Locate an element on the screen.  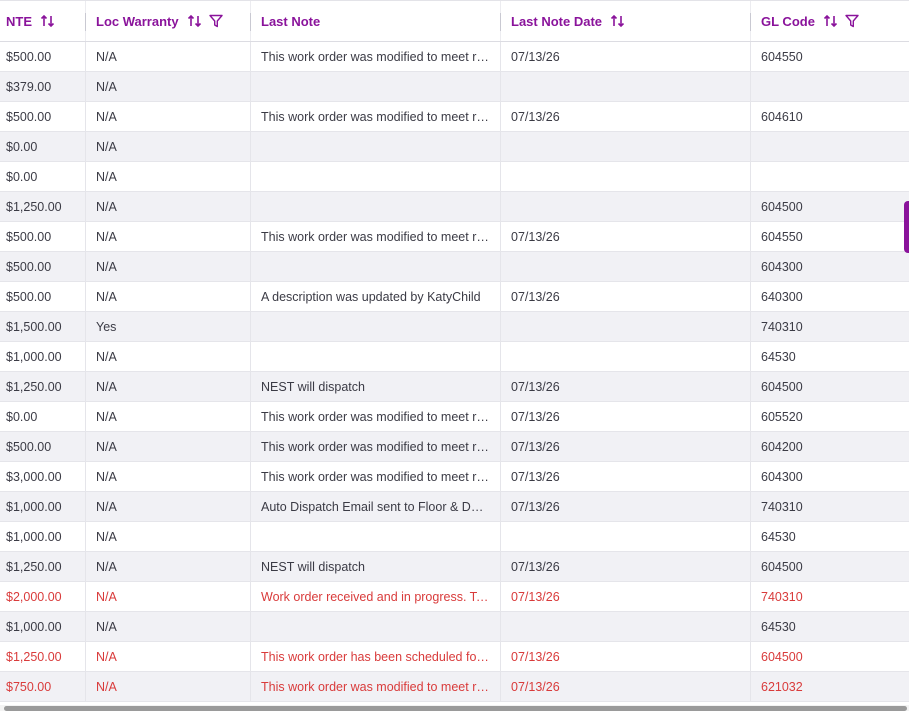
column-header-nte: NTE is located at coordinates (43, 21).